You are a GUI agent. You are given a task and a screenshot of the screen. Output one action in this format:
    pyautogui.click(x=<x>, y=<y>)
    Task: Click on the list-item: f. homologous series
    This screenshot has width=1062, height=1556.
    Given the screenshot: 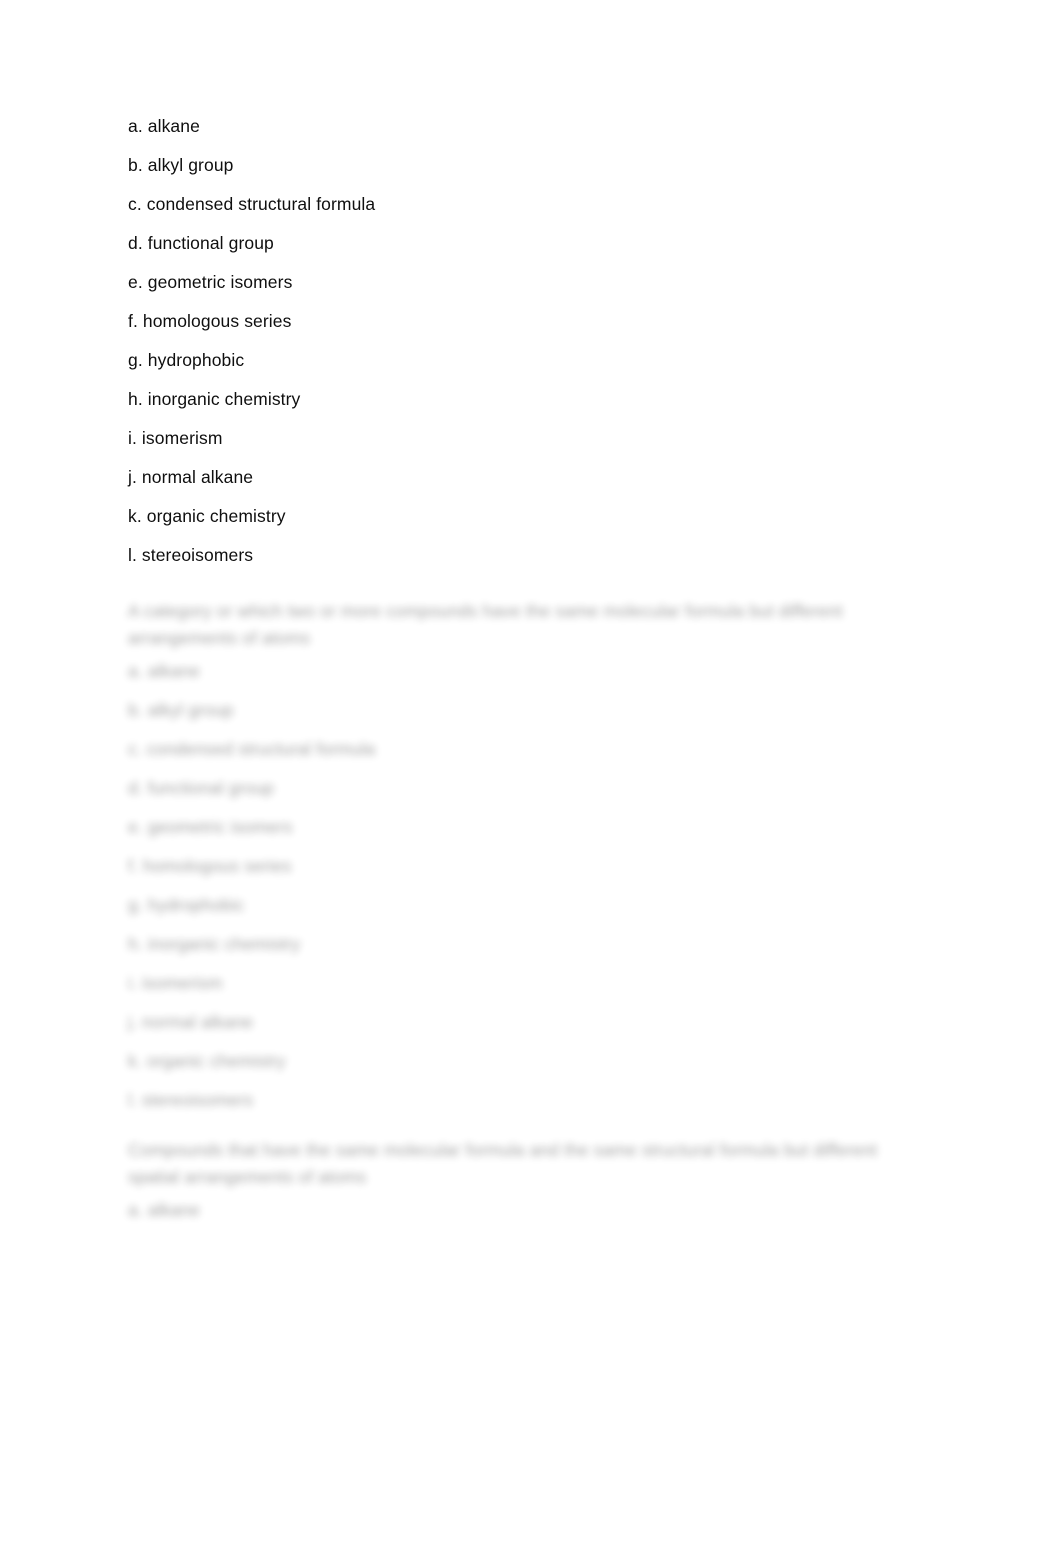 What is the action you would take?
    pyautogui.click(x=210, y=321)
    